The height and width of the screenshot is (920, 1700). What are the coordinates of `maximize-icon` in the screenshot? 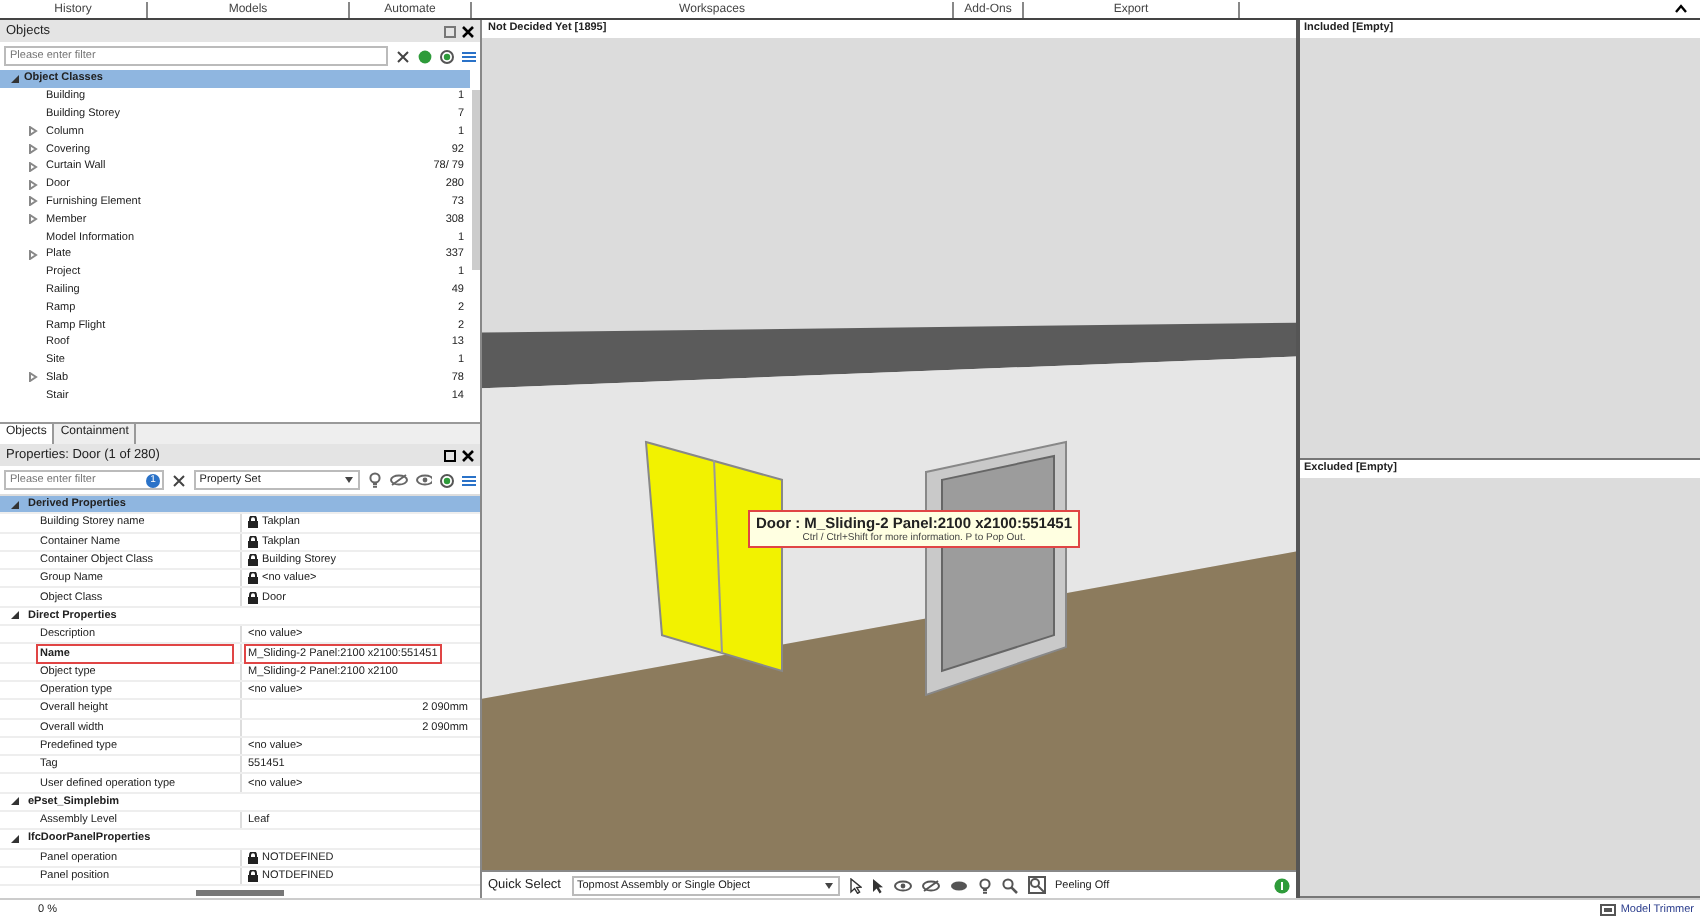 It's located at (450, 455).